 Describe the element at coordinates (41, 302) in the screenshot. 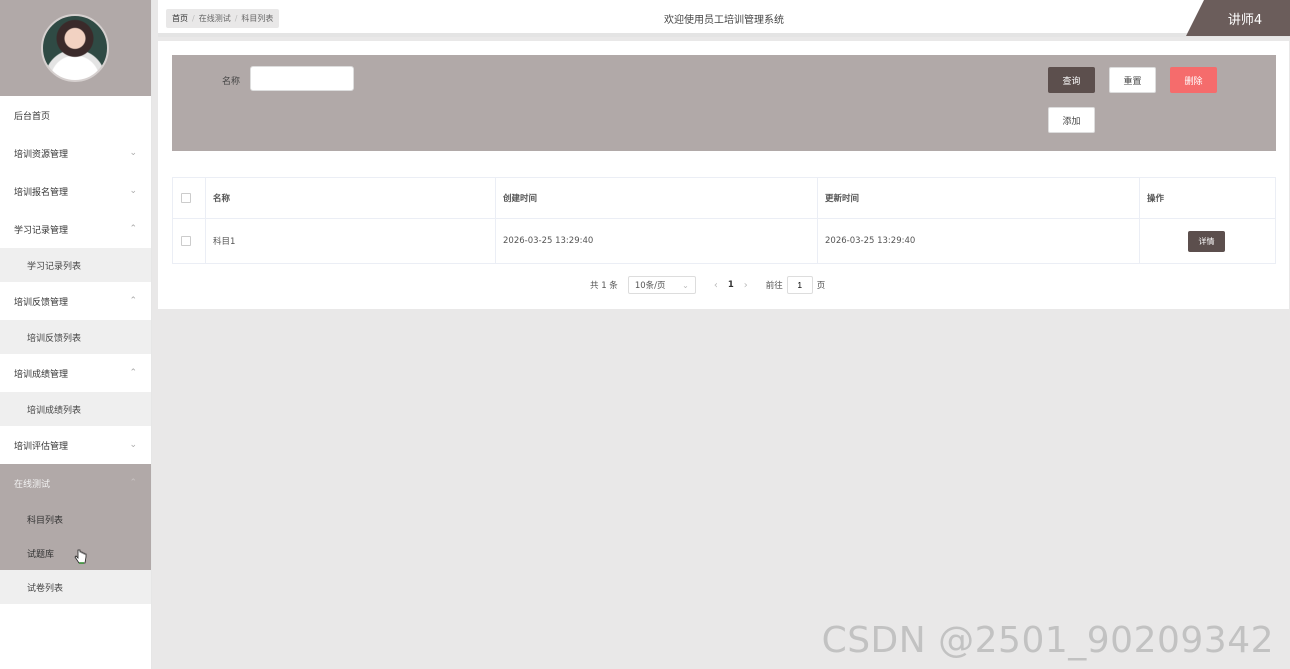

I see `sidebar-item-label: 培训反馈管理` at that location.